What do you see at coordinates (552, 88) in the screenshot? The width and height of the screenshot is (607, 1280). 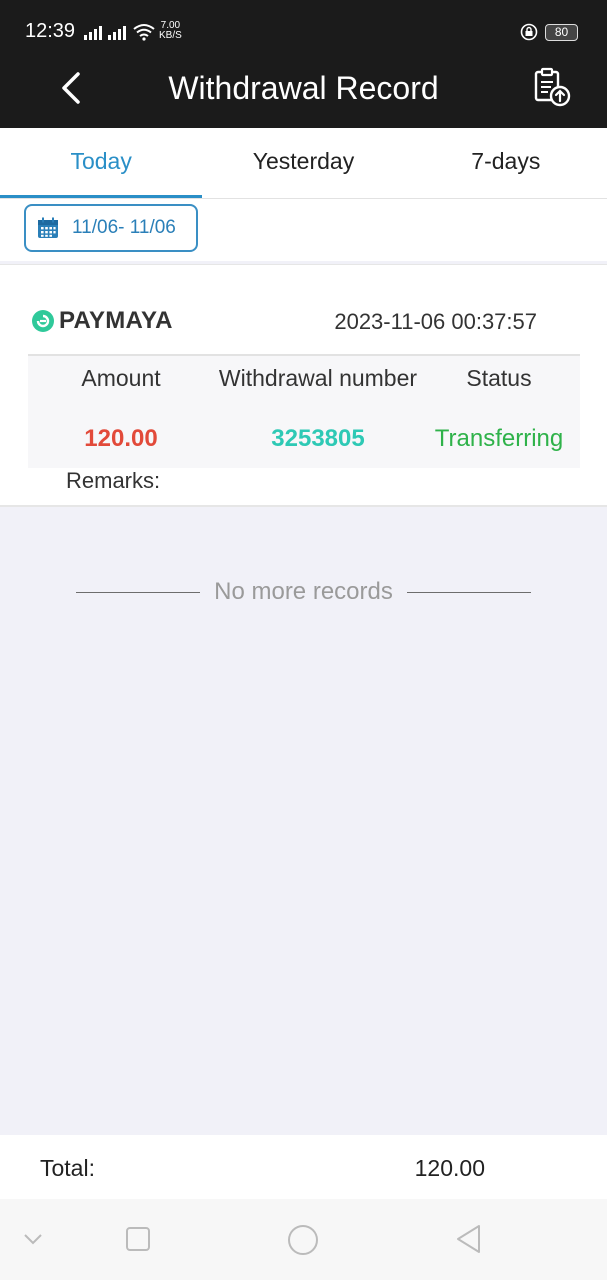 I see `upload-record-icon` at bounding box center [552, 88].